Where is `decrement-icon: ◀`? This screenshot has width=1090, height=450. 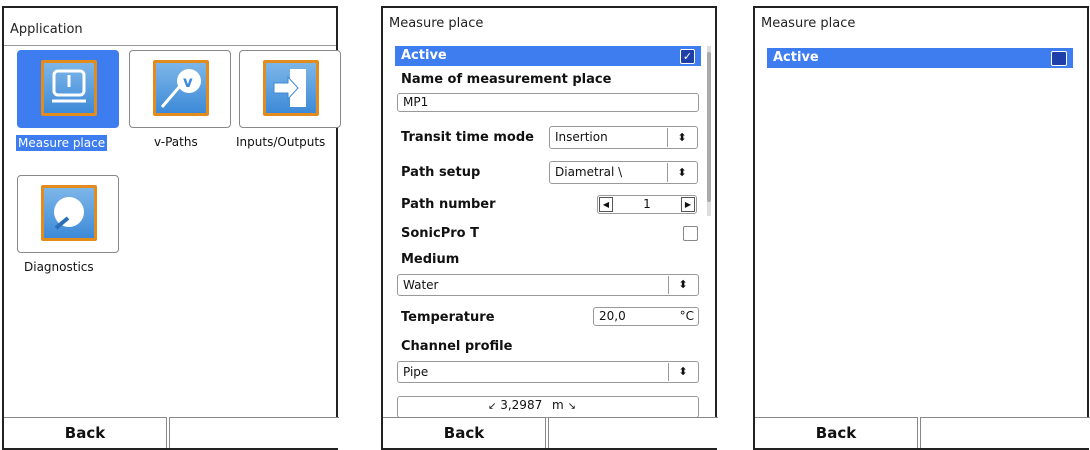
decrement-icon: ◀ is located at coordinates (606, 204).